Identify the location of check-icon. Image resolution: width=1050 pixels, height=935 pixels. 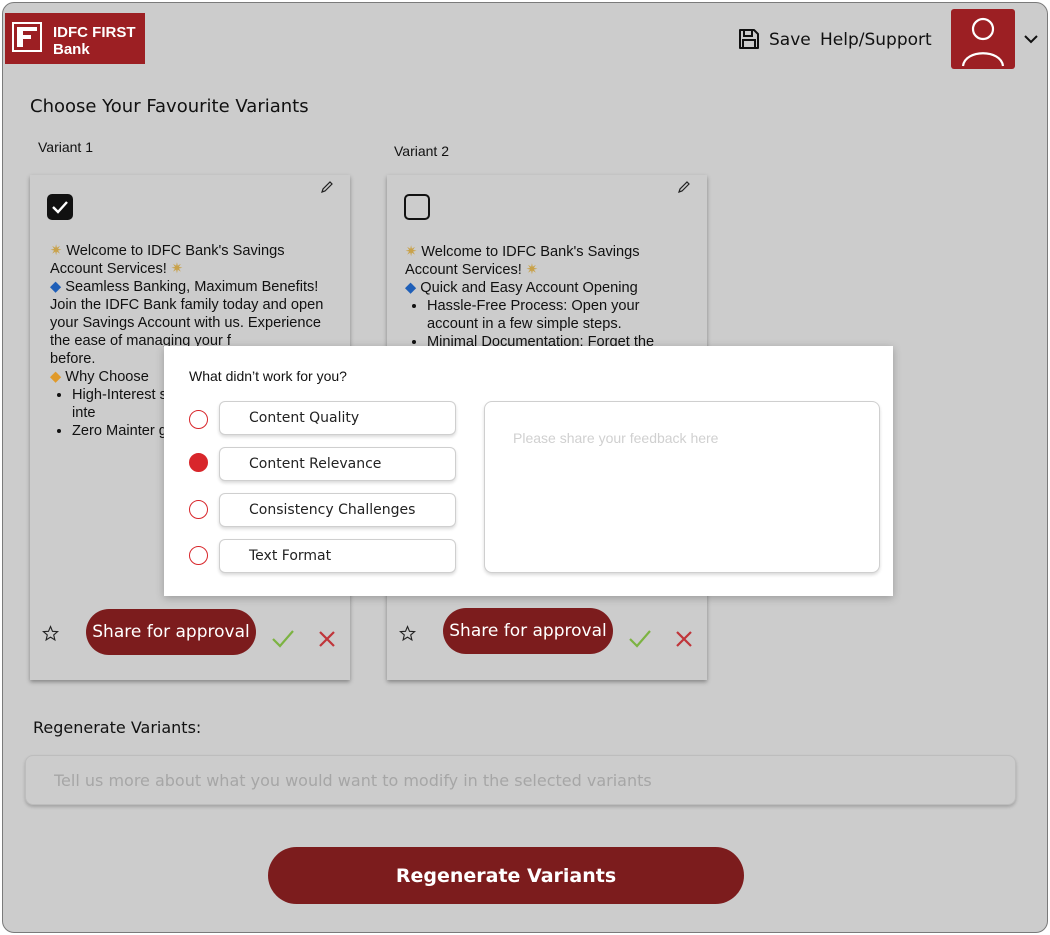
(60, 207).